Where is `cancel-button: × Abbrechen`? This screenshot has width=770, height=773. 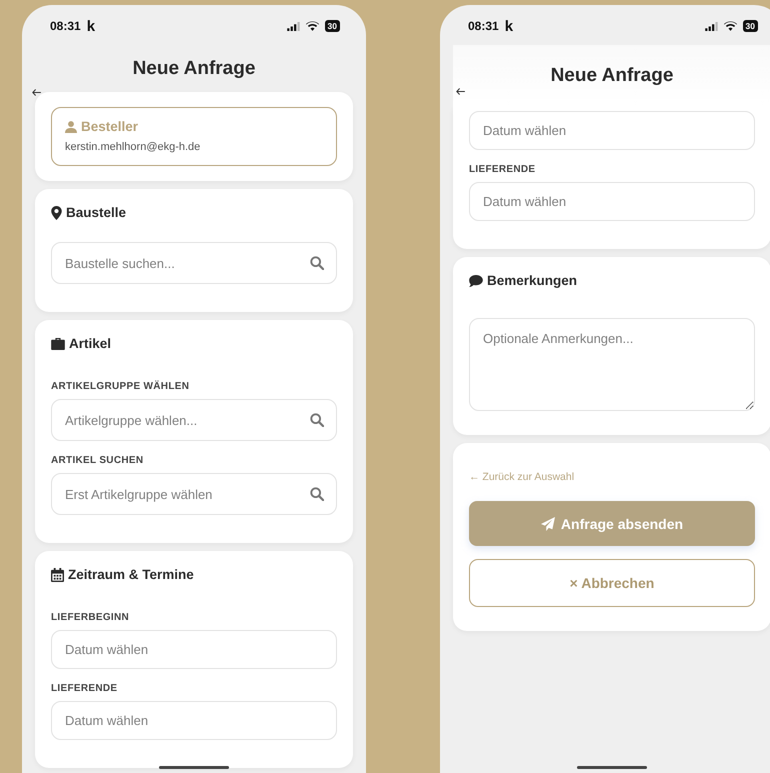
cancel-button: × Abbrechen is located at coordinates (612, 583).